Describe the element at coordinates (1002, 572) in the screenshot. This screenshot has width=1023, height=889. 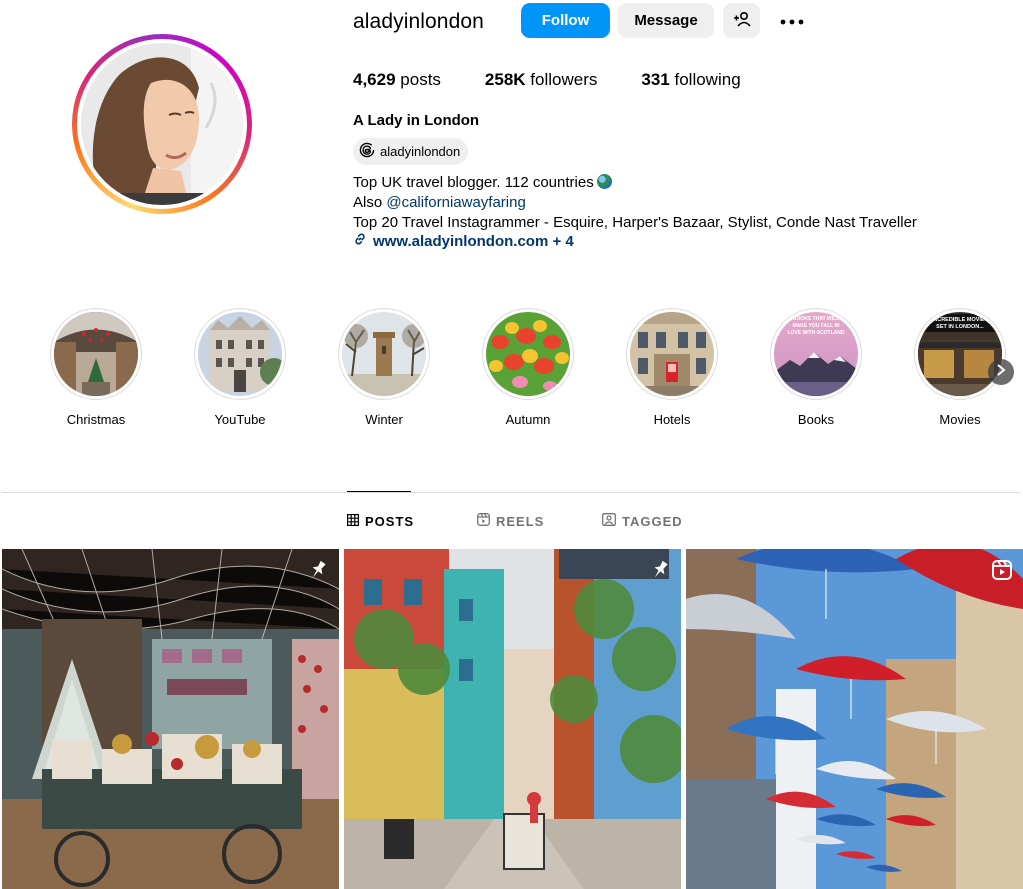
I see `reel-icon` at that location.